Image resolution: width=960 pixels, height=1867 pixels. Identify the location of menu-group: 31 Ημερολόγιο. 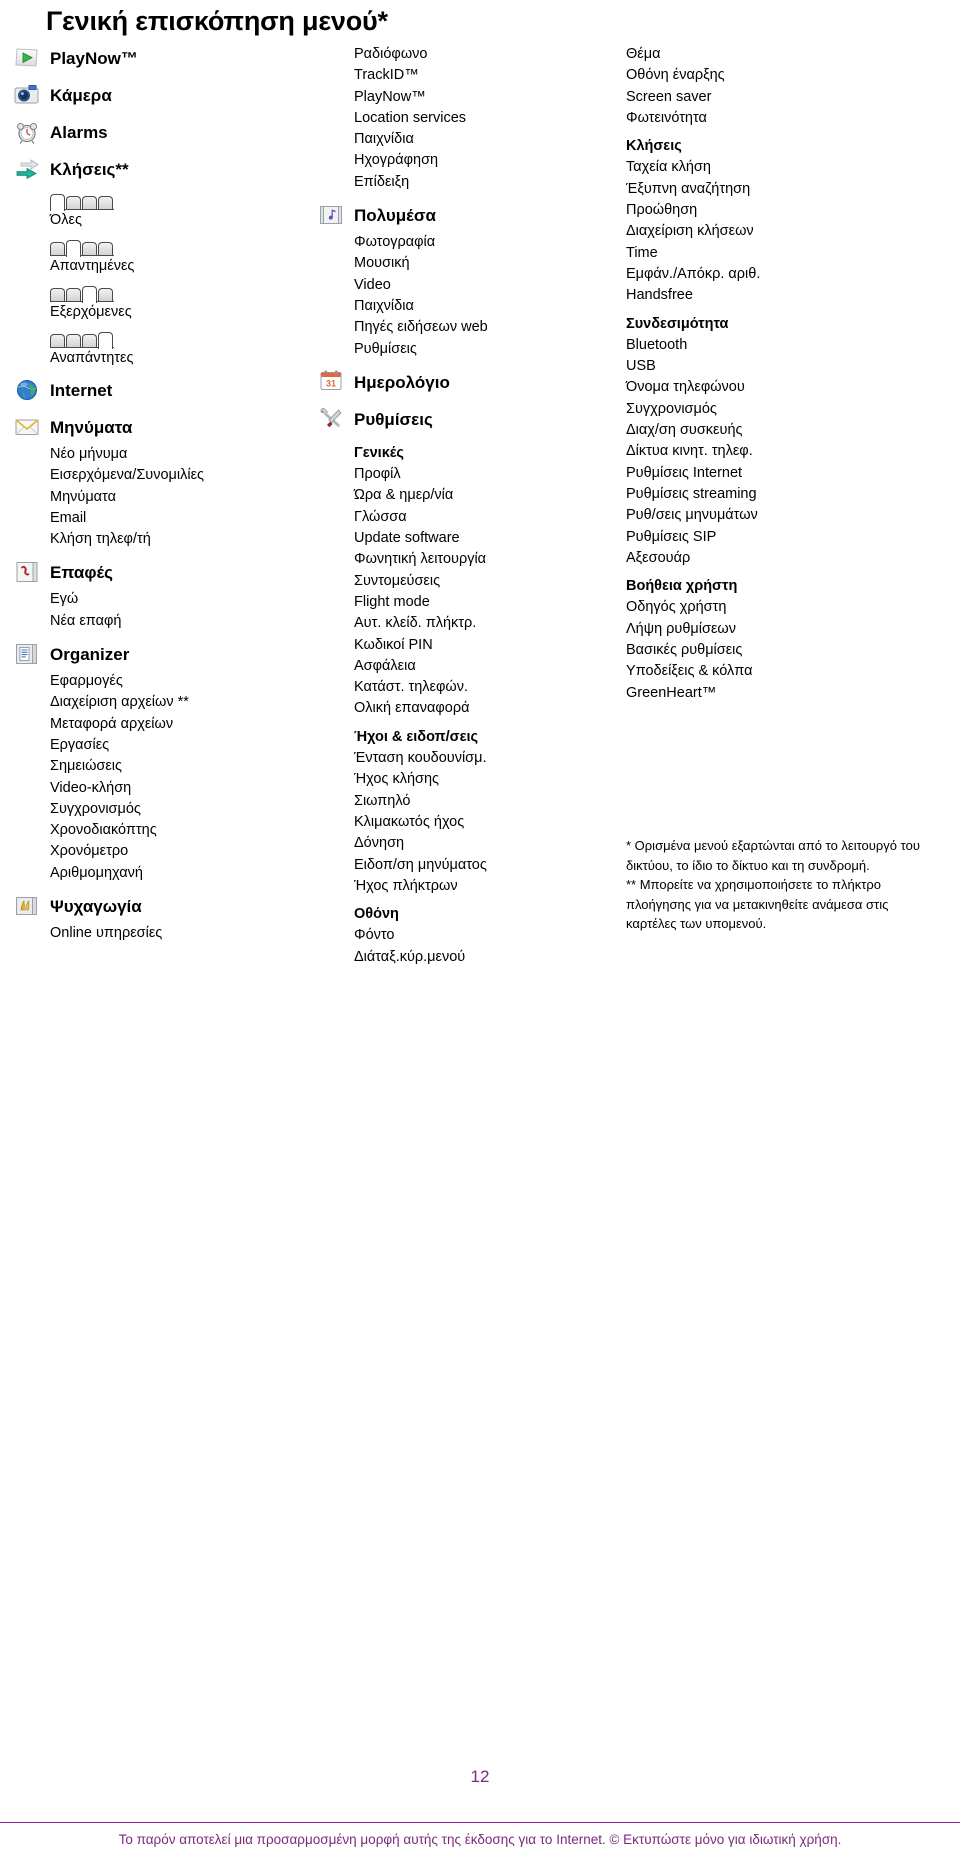
(453, 382).